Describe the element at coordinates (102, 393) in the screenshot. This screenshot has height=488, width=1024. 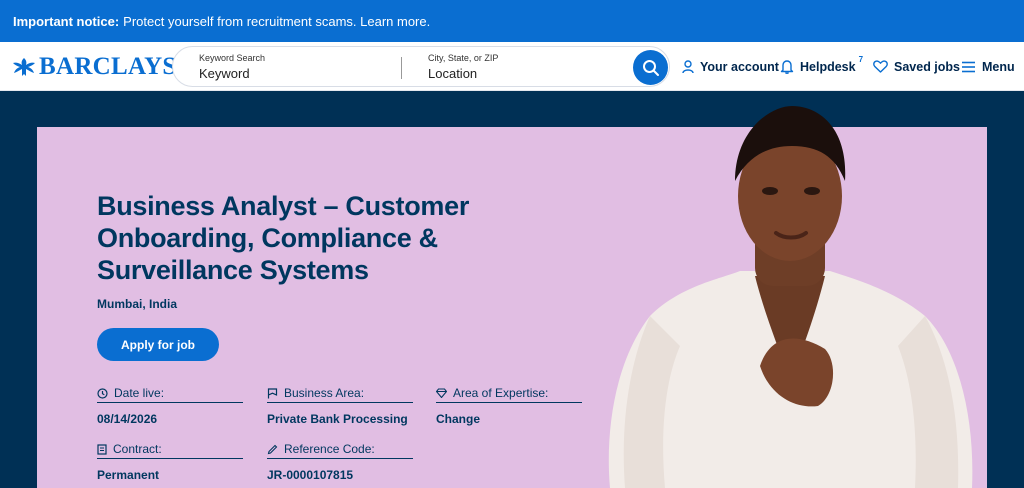
I see `clock-icon` at that location.